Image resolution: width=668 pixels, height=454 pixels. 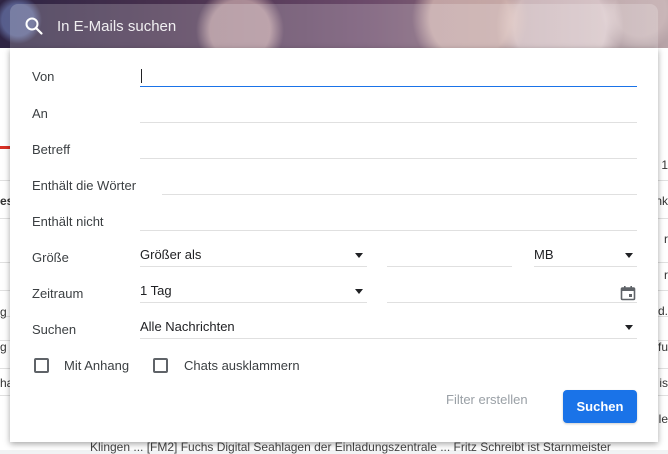 I want to click on size-value-field, so click(x=449, y=255).